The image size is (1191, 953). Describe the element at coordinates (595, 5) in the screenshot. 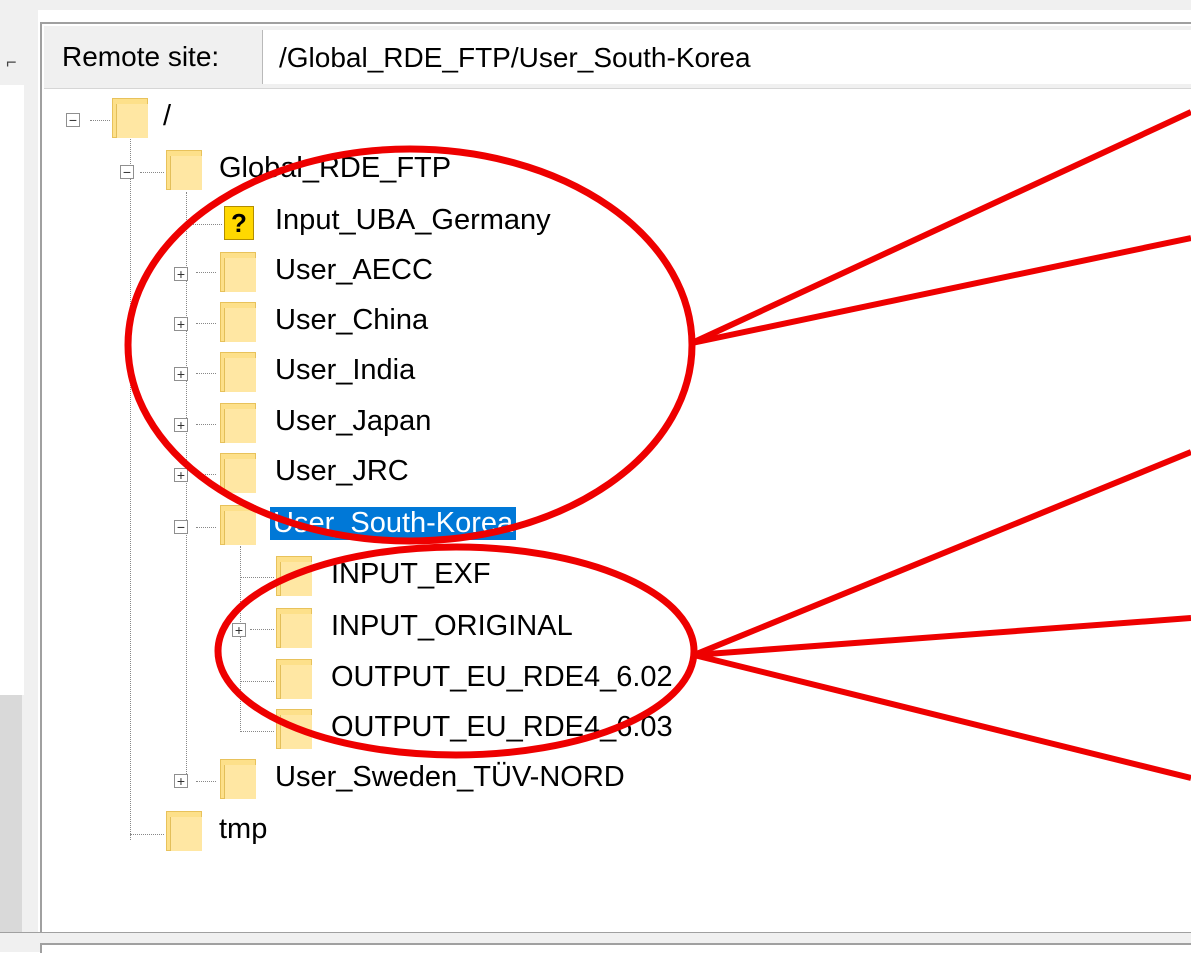

I see `top-band` at that location.